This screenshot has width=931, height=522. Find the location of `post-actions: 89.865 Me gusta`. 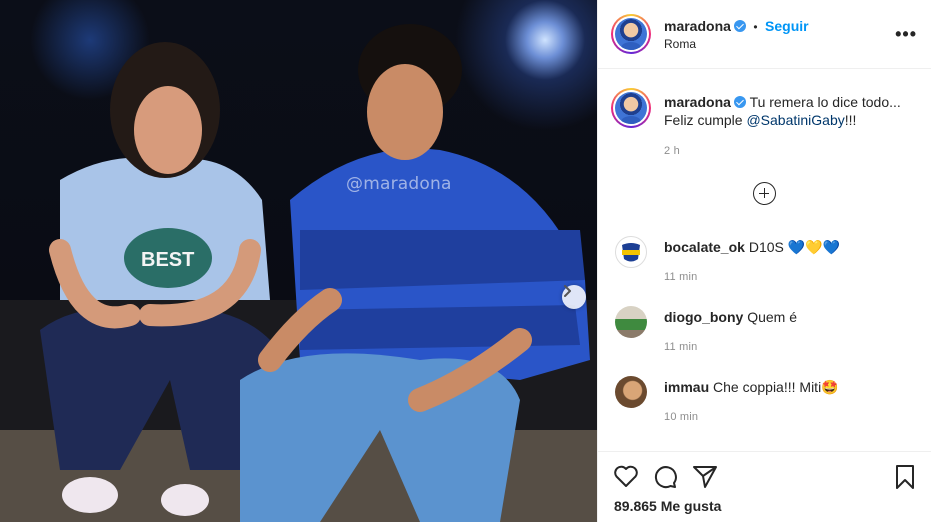

post-actions: 89.865 Me gusta is located at coordinates (764, 486).